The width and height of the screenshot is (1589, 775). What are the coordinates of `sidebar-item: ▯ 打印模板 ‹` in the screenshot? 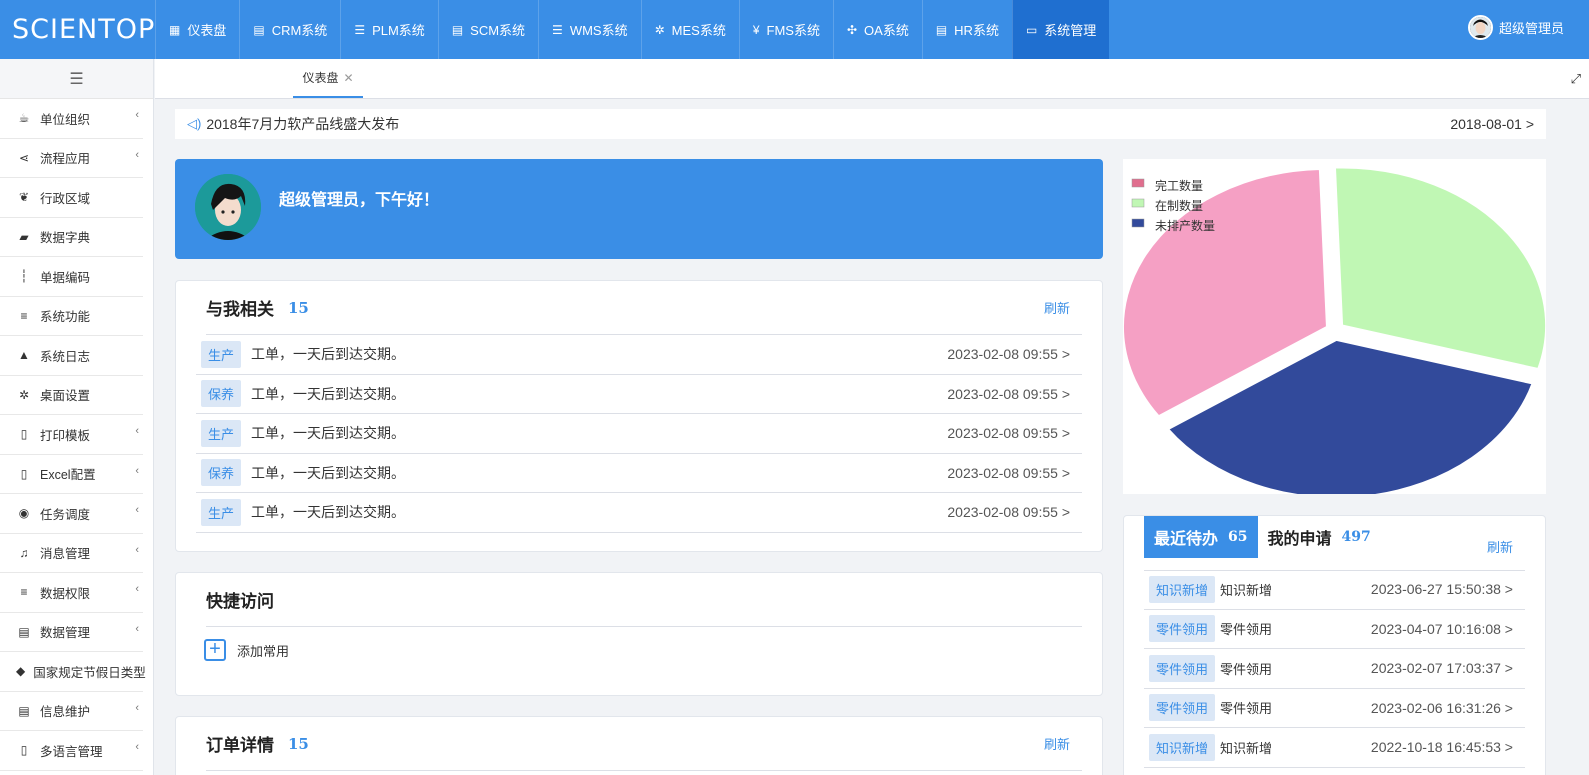 It's located at (71, 435).